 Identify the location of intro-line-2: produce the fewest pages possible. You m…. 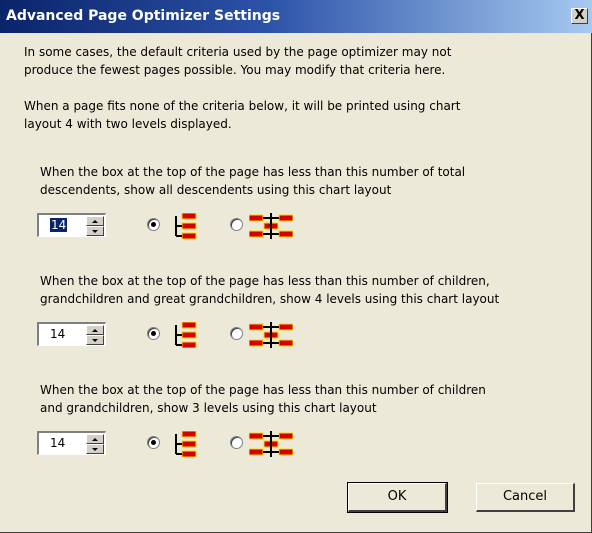
(235, 70).